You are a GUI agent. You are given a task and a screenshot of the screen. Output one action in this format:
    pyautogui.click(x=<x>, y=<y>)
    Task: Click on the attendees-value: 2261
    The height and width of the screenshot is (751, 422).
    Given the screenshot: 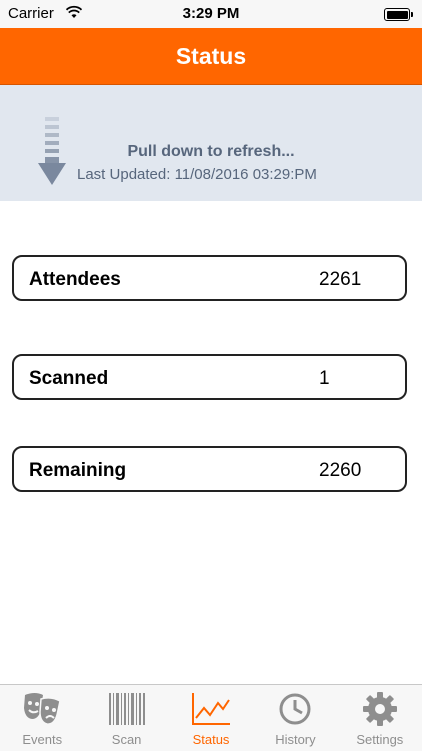 What is the action you would take?
    pyautogui.click(x=340, y=279)
    